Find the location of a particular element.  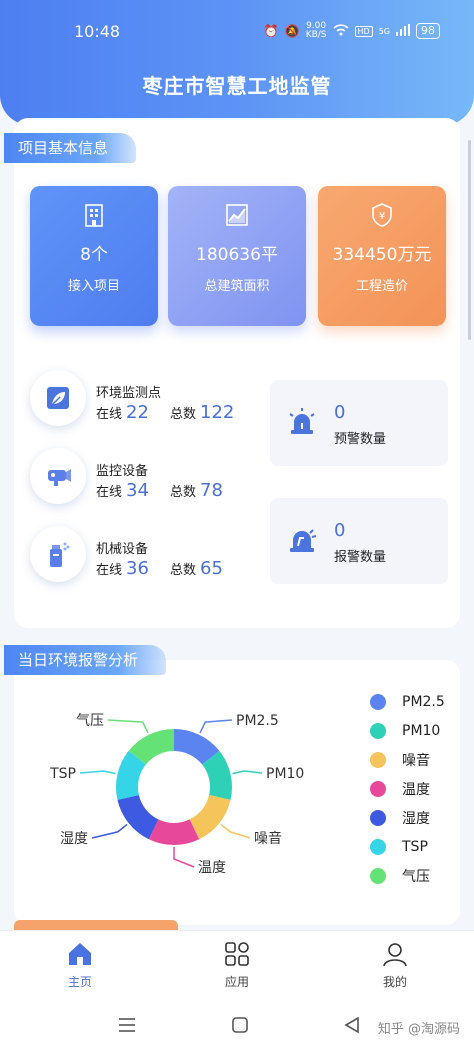

device-total: 总数 78 is located at coordinates (196, 490).